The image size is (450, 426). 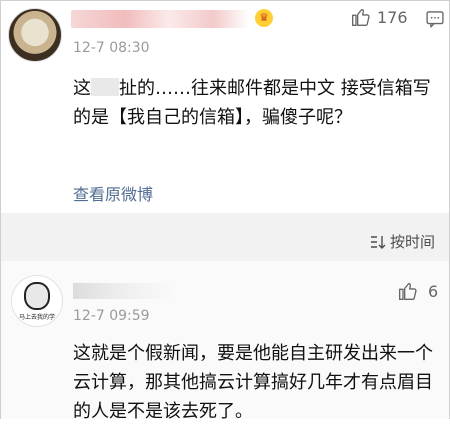 What do you see at coordinates (412, 242) in the screenshot?
I see `sort-label: 按时间` at bounding box center [412, 242].